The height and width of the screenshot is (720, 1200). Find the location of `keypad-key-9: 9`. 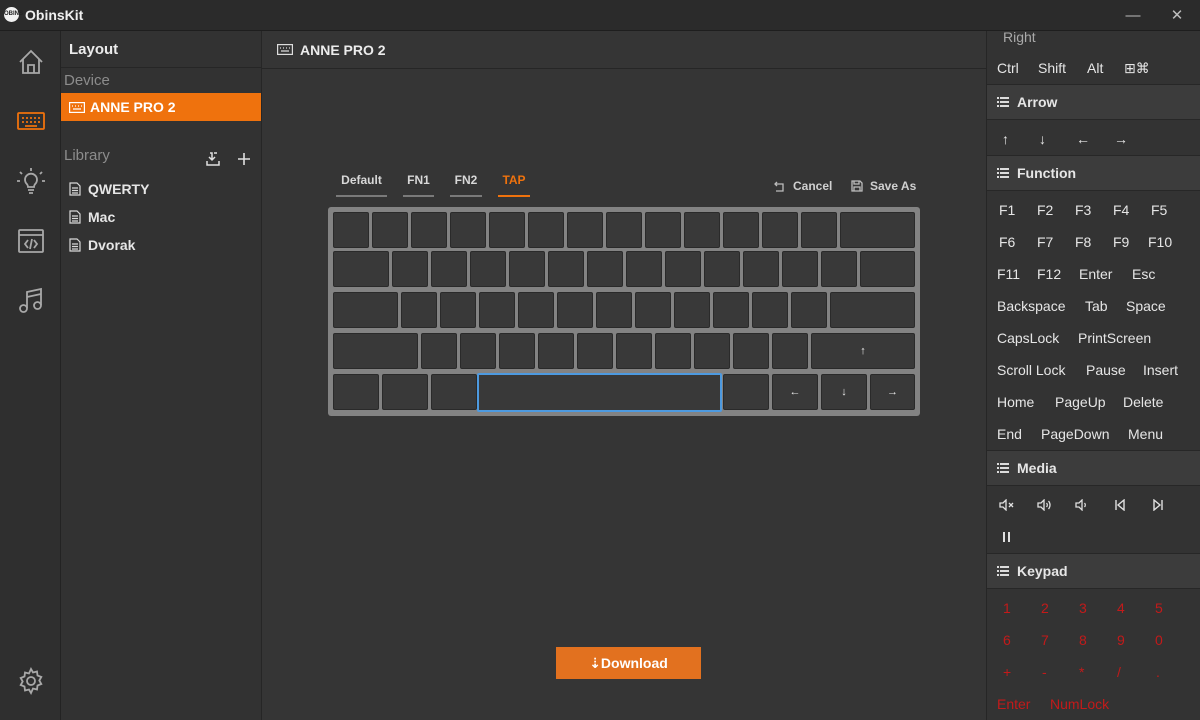

keypad-key-9: 9 is located at coordinates (1121, 640).